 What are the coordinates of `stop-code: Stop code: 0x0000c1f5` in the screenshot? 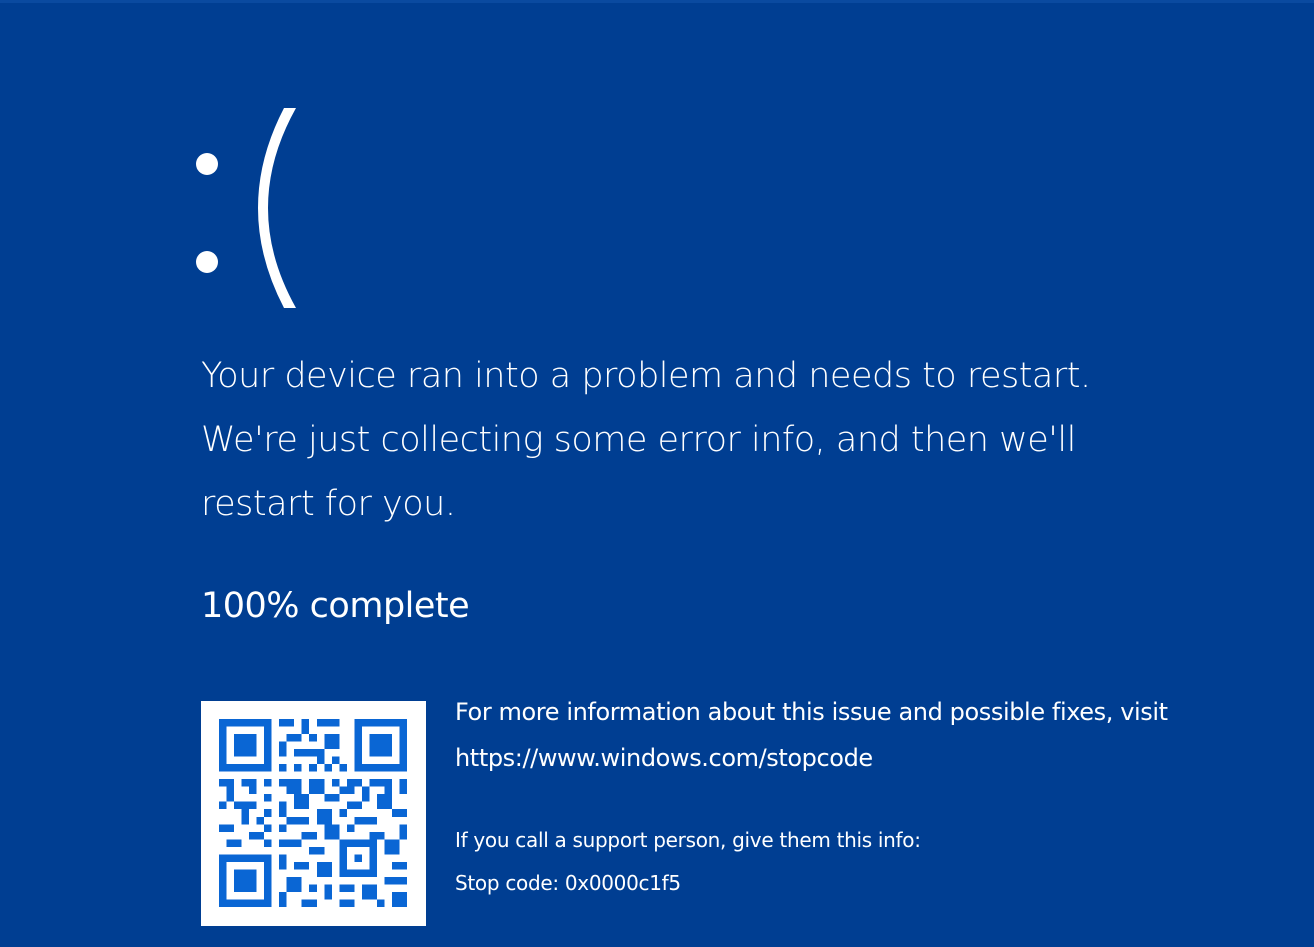 It's located at (568, 883).